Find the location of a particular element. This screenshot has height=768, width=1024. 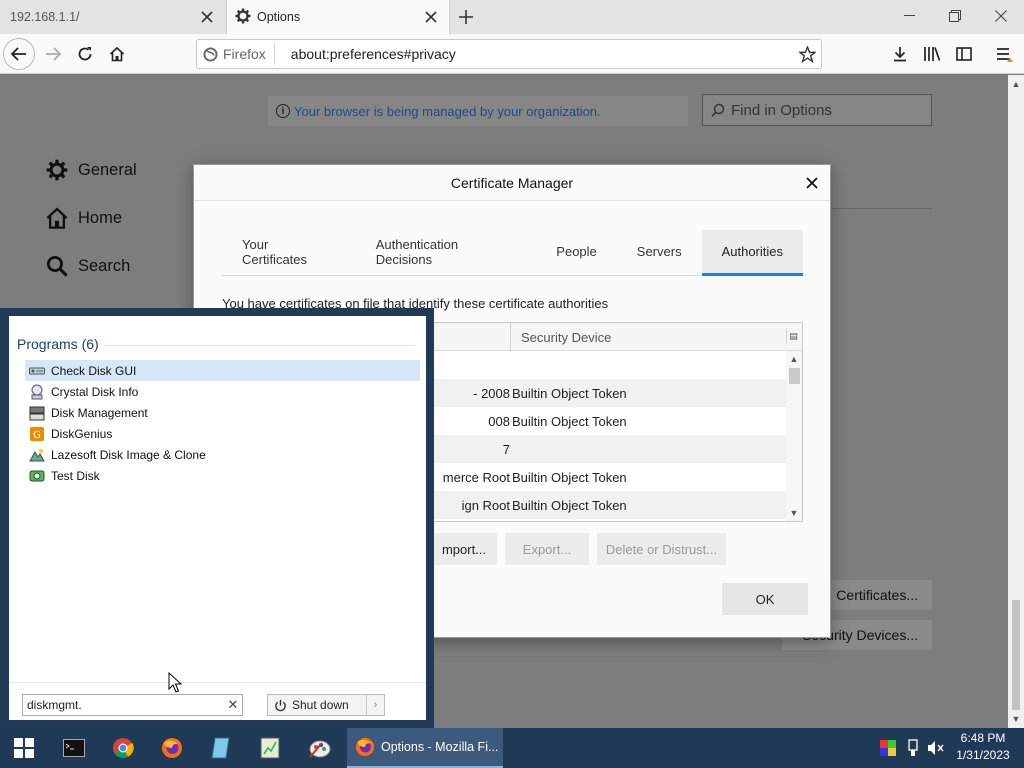

find-in-options-input: Find in Options is located at coordinates (817, 110).